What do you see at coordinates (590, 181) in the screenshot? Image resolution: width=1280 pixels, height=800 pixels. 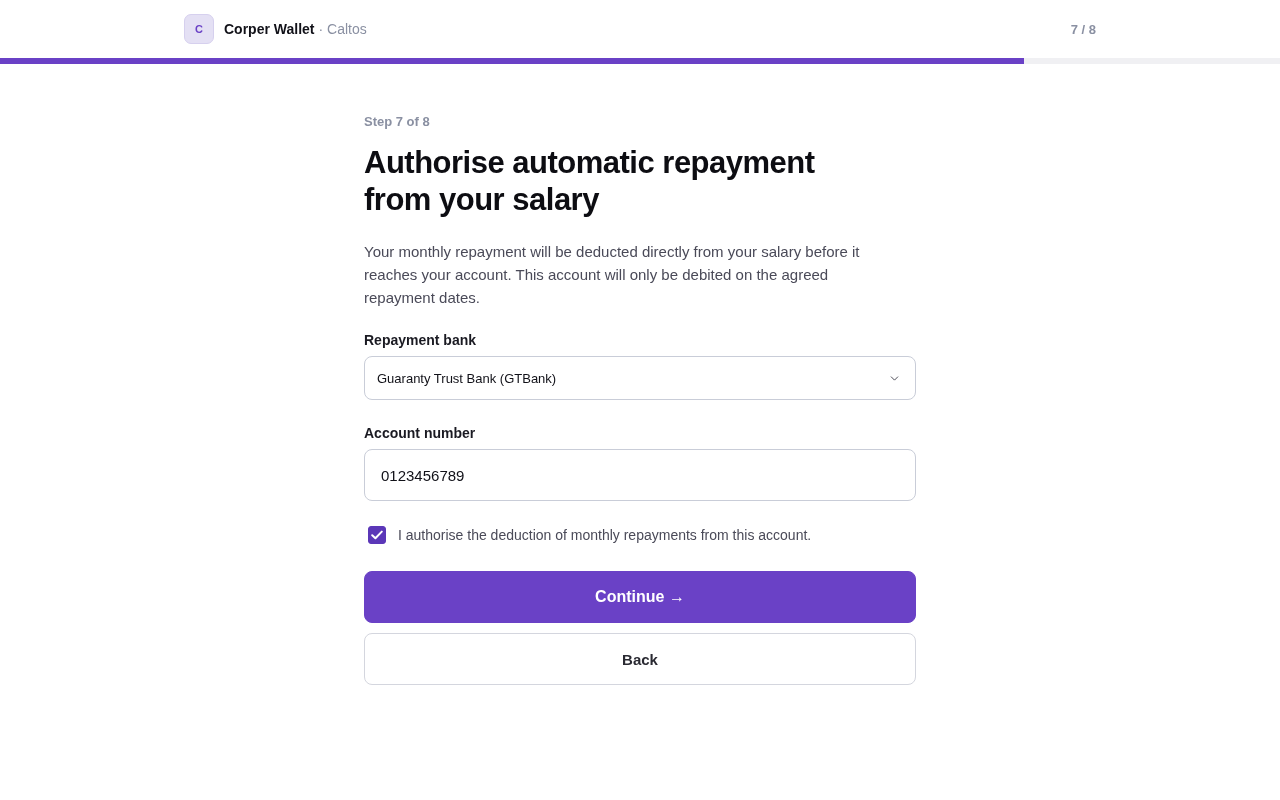 I see `page-heading: Authorise automatic repayment from your salary` at bounding box center [590, 181].